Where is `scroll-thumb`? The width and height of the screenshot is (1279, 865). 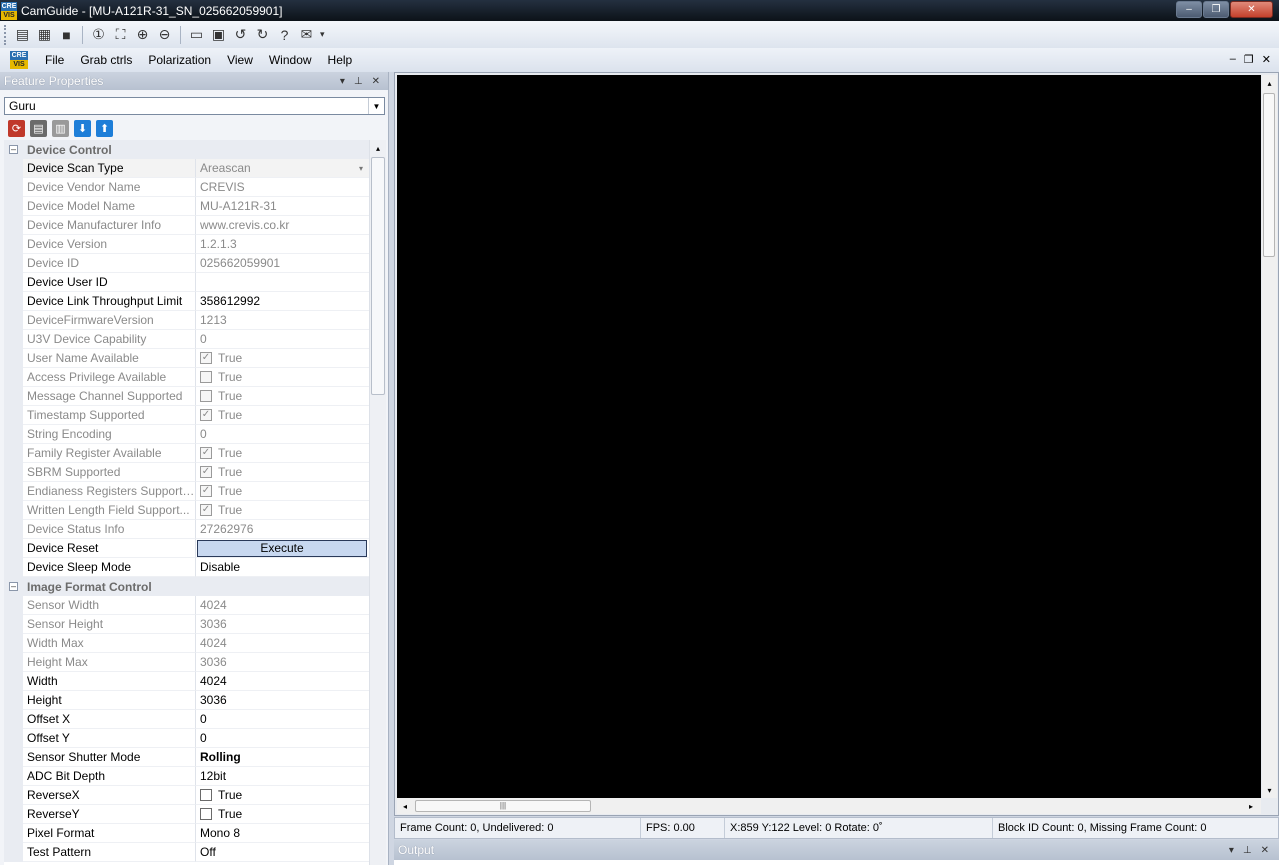
scroll-thumb is located at coordinates (378, 276).